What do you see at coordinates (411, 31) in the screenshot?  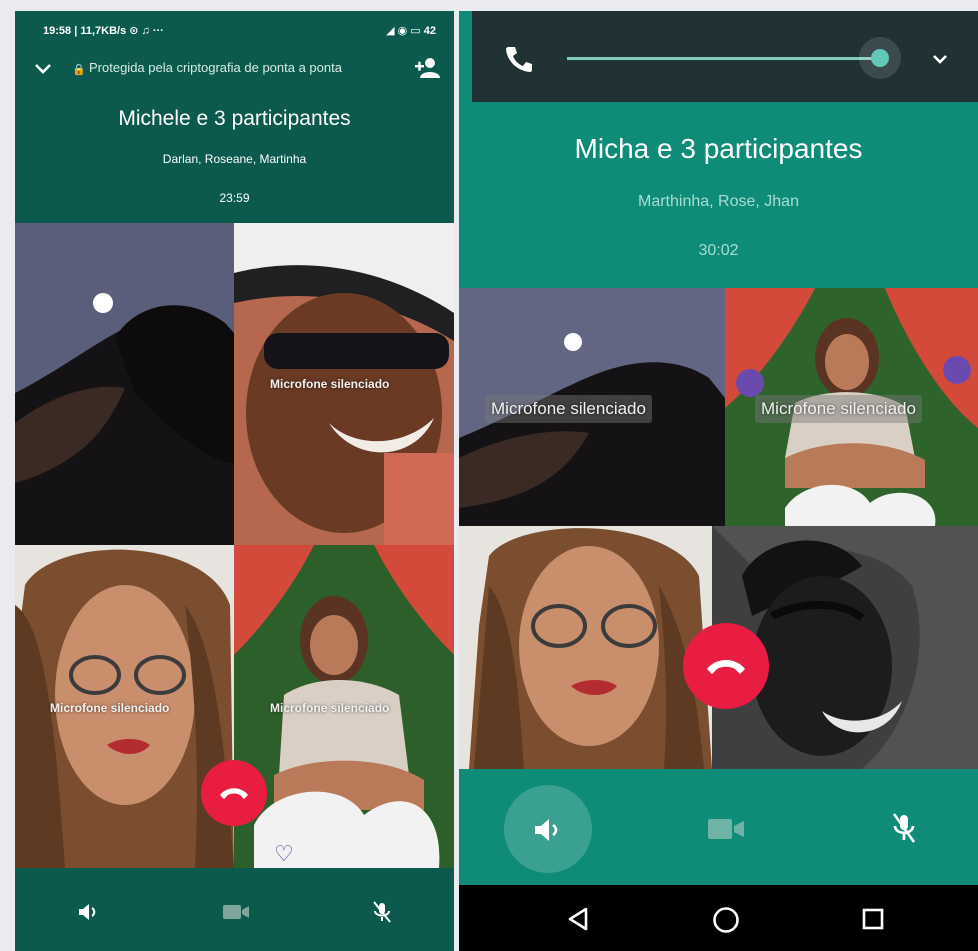 I see `status-right: ◢ ◉ ▭ 42` at bounding box center [411, 31].